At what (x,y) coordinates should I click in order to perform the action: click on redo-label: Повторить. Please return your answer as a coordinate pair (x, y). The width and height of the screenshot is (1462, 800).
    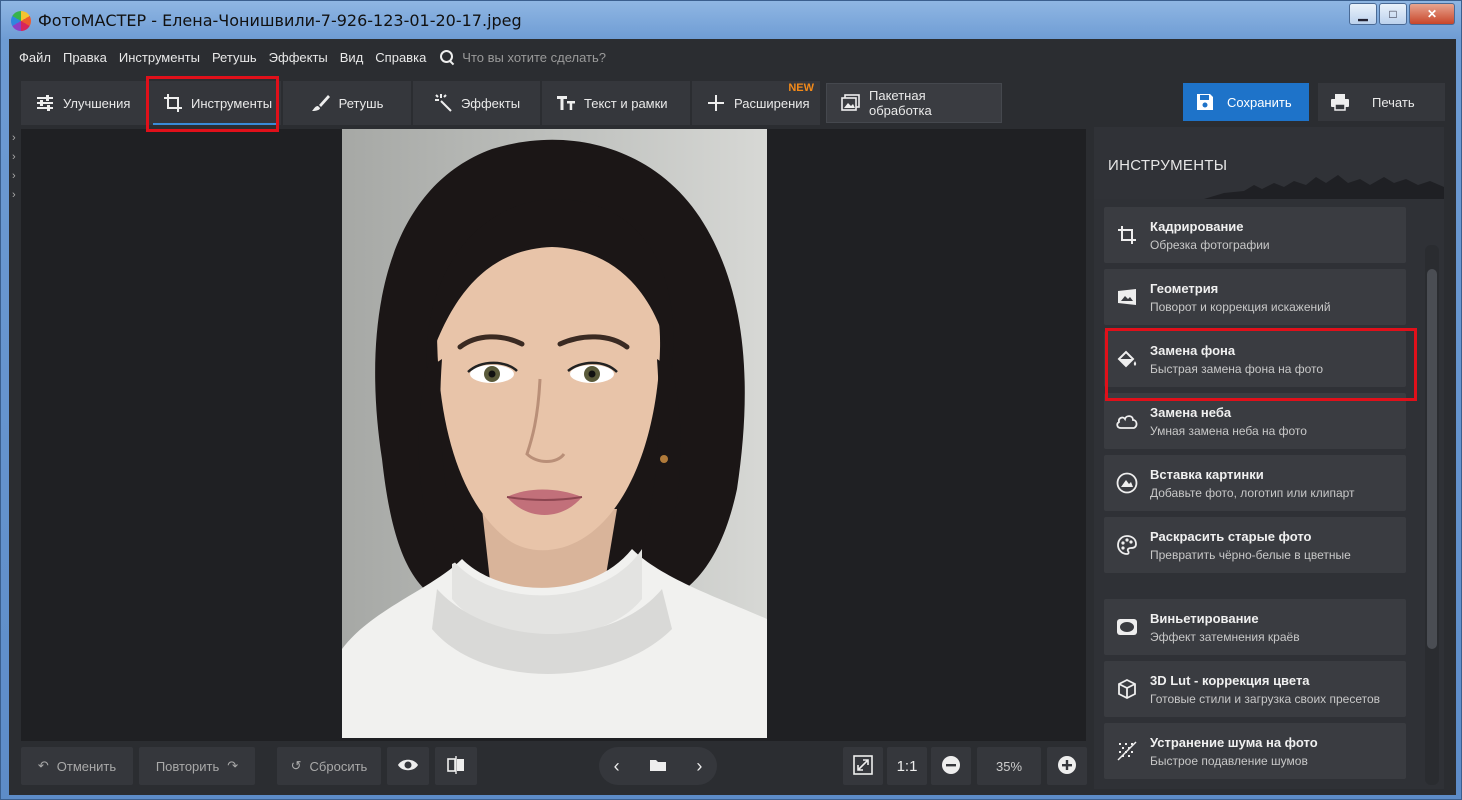
    Looking at the image, I should click on (187, 766).